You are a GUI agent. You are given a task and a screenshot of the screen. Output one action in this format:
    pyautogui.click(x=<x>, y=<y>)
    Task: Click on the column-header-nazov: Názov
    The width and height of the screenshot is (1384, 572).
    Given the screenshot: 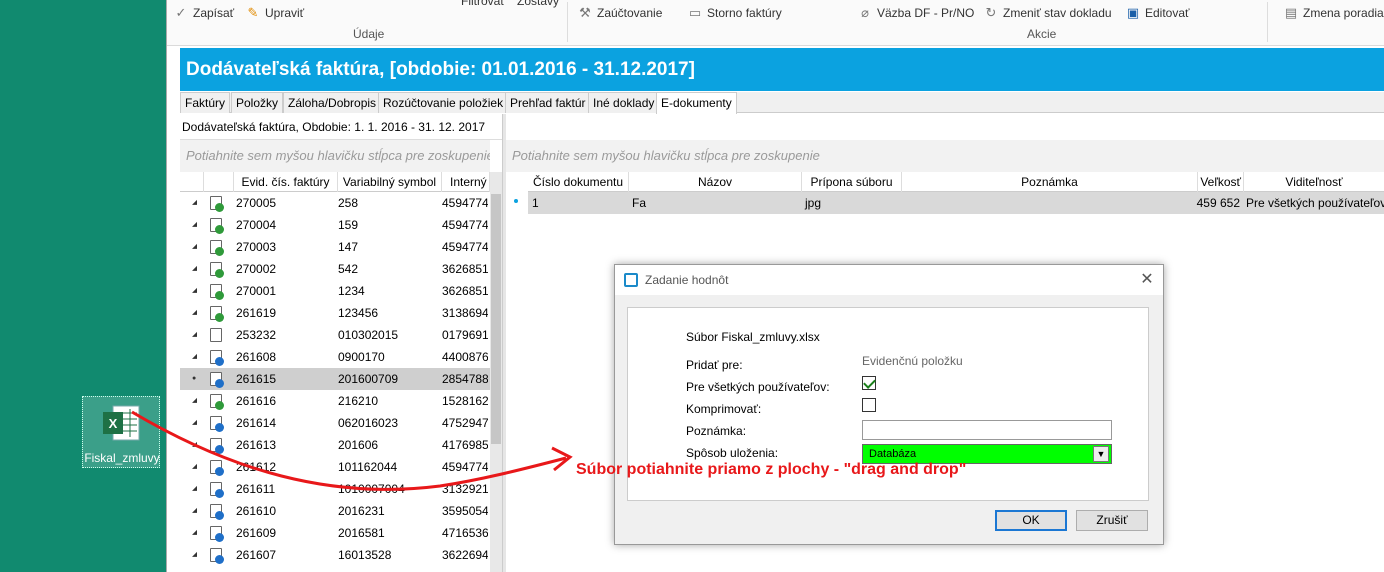 What is the action you would take?
    pyautogui.click(x=715, y=182)
    